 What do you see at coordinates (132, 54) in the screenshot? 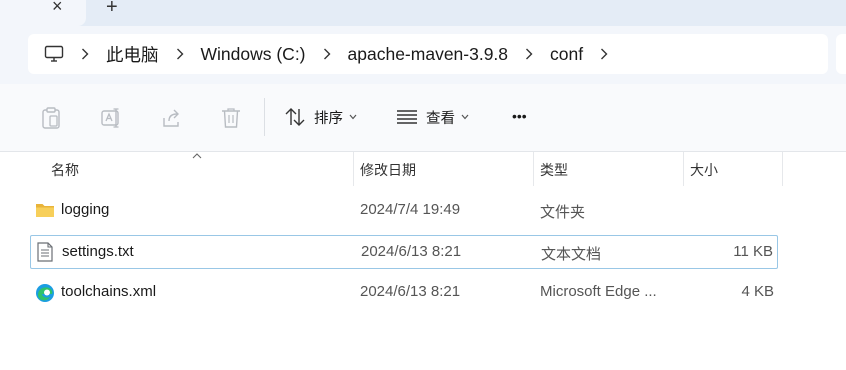
I see `breadcrumb-this-pc: 此电脑` at bounding box center [132, 54].